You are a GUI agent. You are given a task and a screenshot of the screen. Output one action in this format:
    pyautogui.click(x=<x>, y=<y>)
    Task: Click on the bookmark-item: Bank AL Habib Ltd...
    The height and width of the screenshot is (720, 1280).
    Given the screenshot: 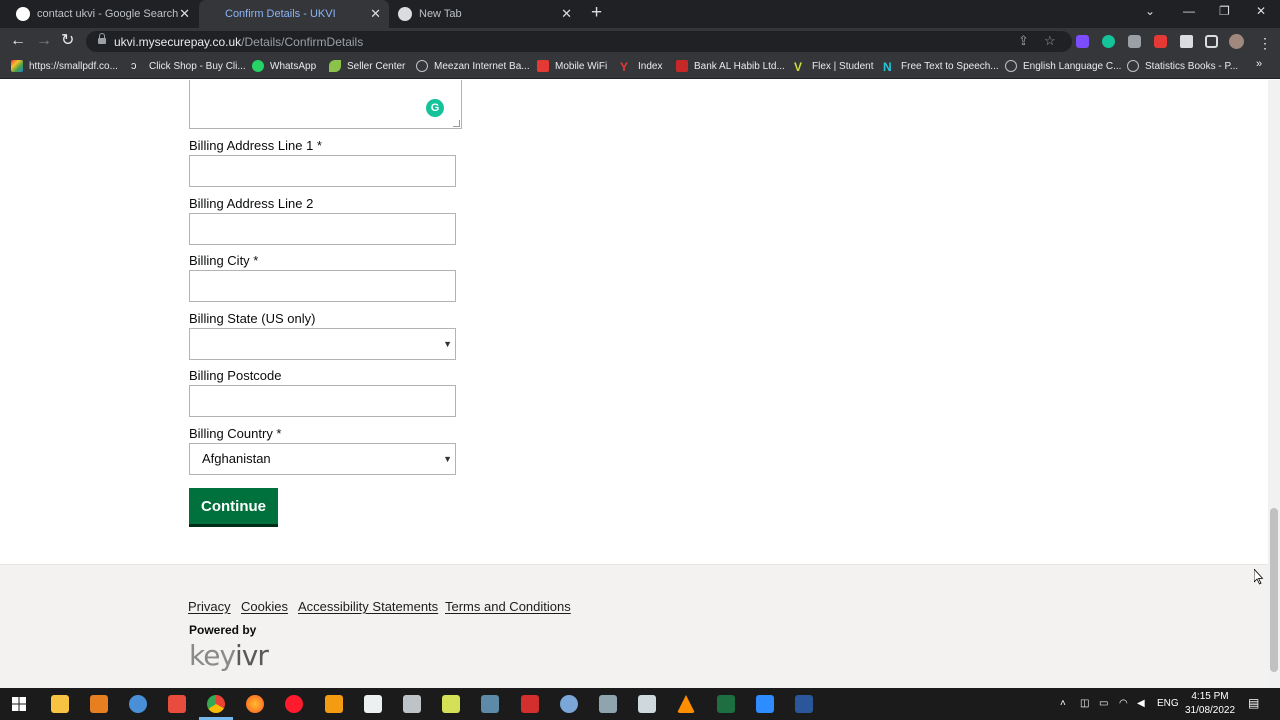 What is the action you would take?
    pyautogui.click(x=730, y=66)
    